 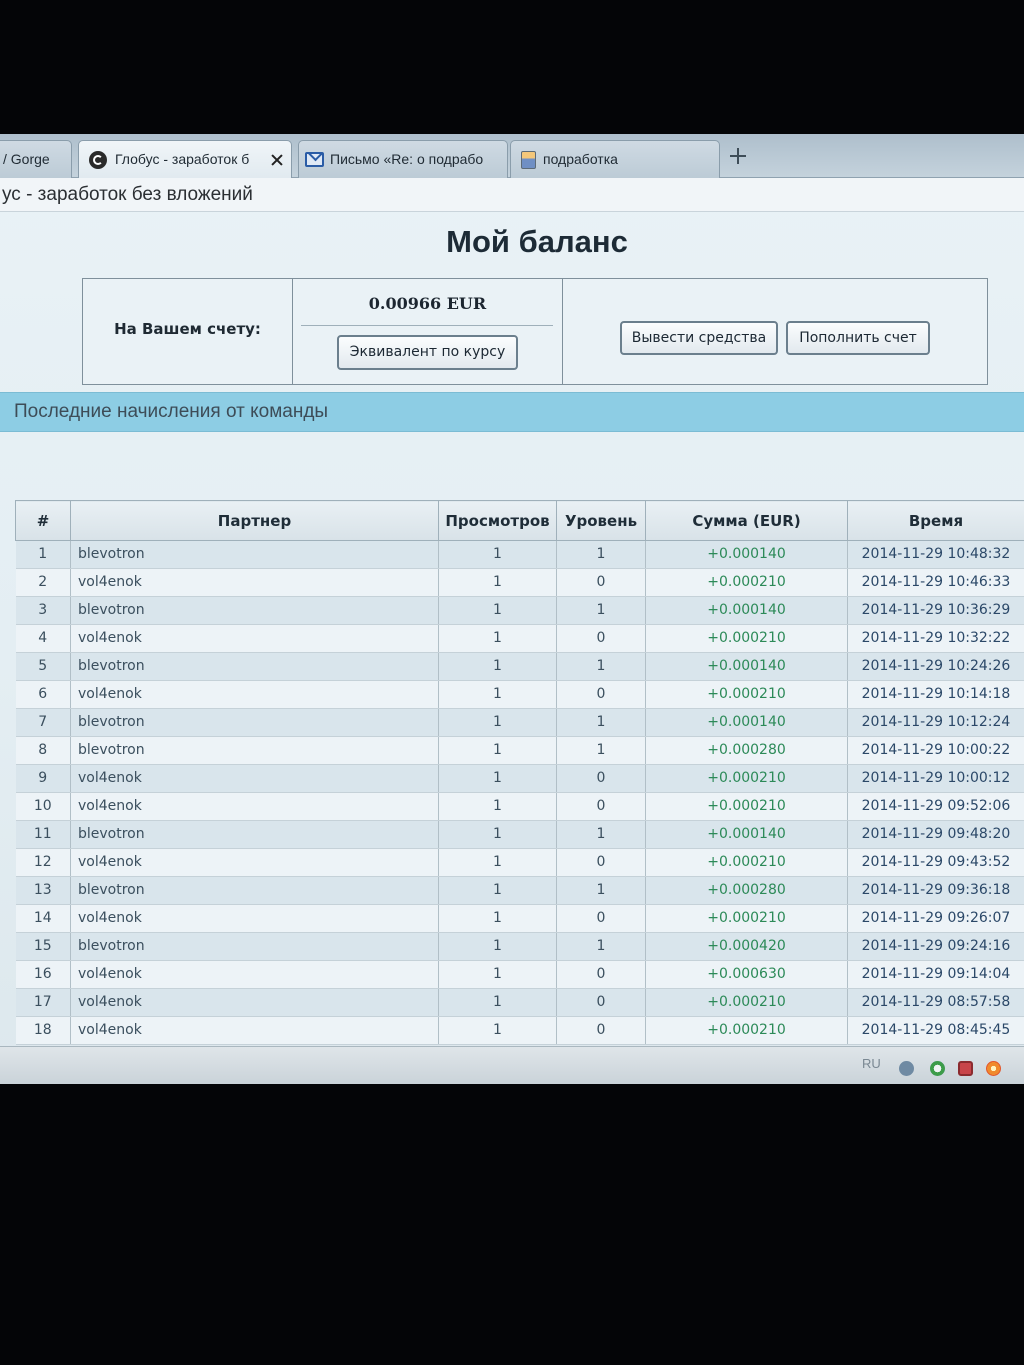 What do you see at coordinates (43, 1002) in the screenshot?
I see `row-number-cell: 17` at bounding box center [43, 1002].